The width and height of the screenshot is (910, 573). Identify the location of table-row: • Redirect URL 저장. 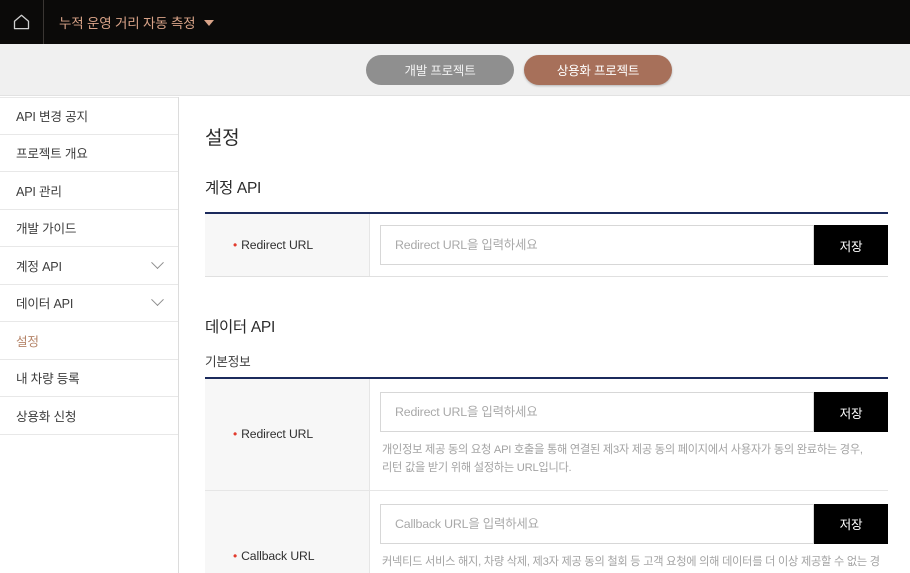
(546, 245).